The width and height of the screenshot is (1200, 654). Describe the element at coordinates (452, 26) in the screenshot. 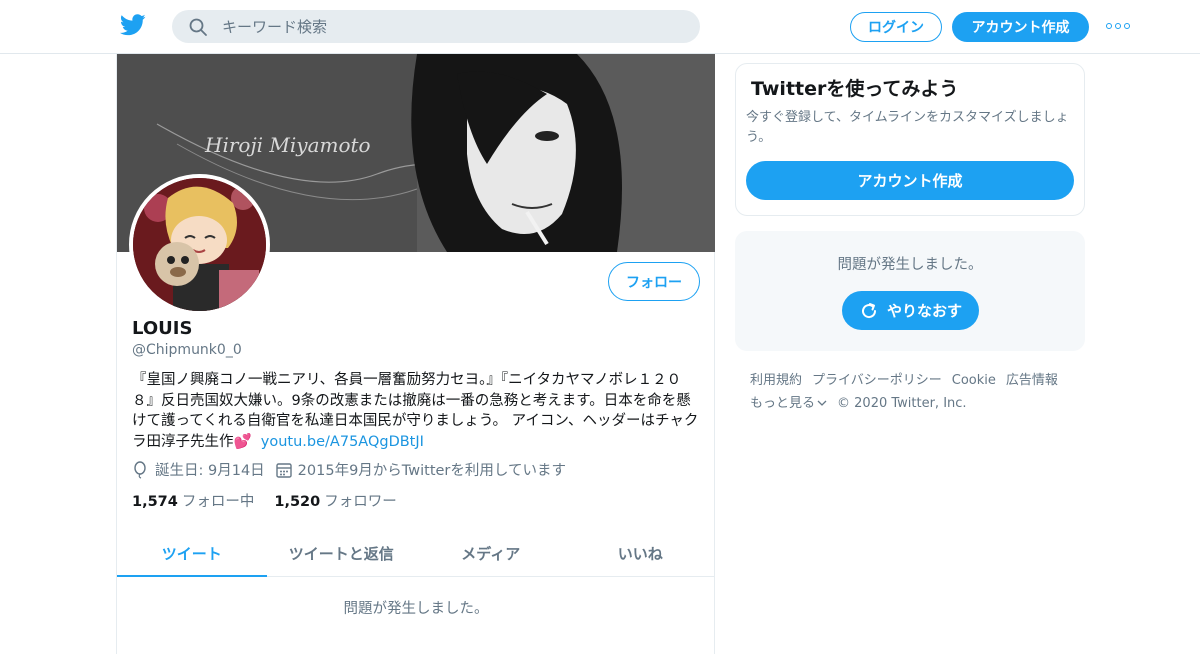

I see `search-input` at that location.